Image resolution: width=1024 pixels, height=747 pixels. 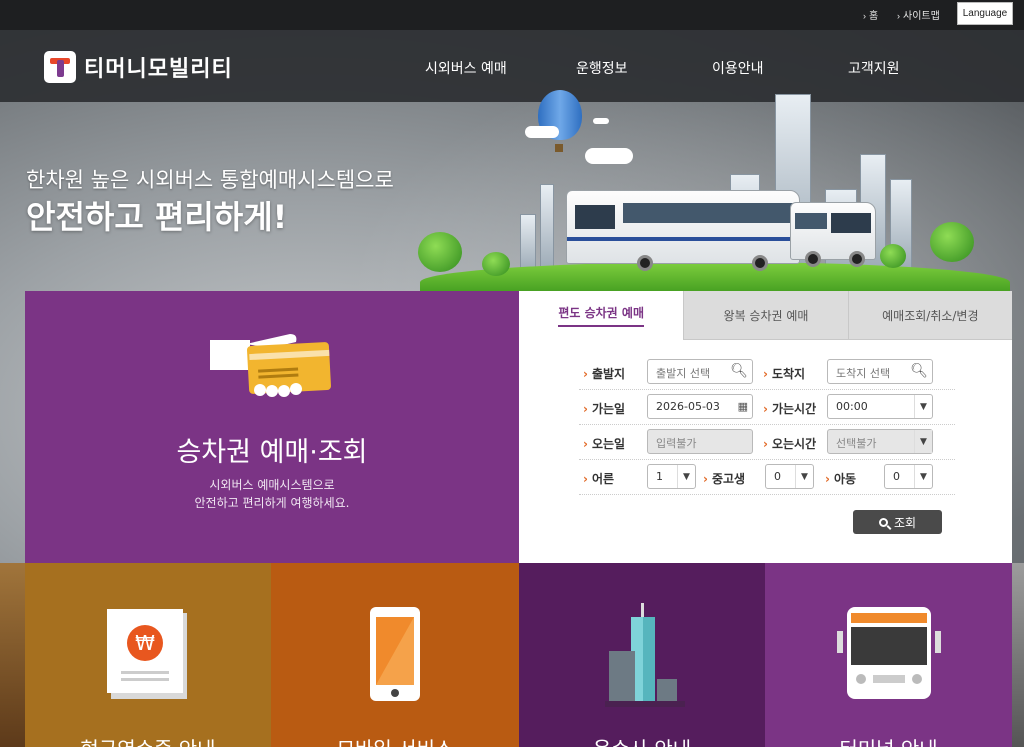 What do you see at coordinates (12, 655) in the screenshot?
I see `decorative-strip-left` at bounding box center [12, 655].